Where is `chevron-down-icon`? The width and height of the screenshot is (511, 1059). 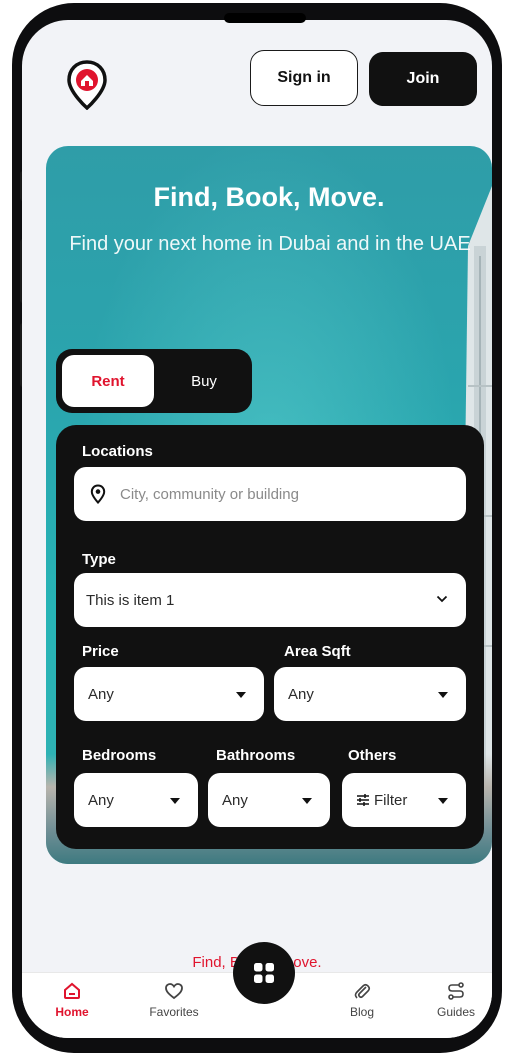
chevron-down-icon is located at coordinates (442, 599).